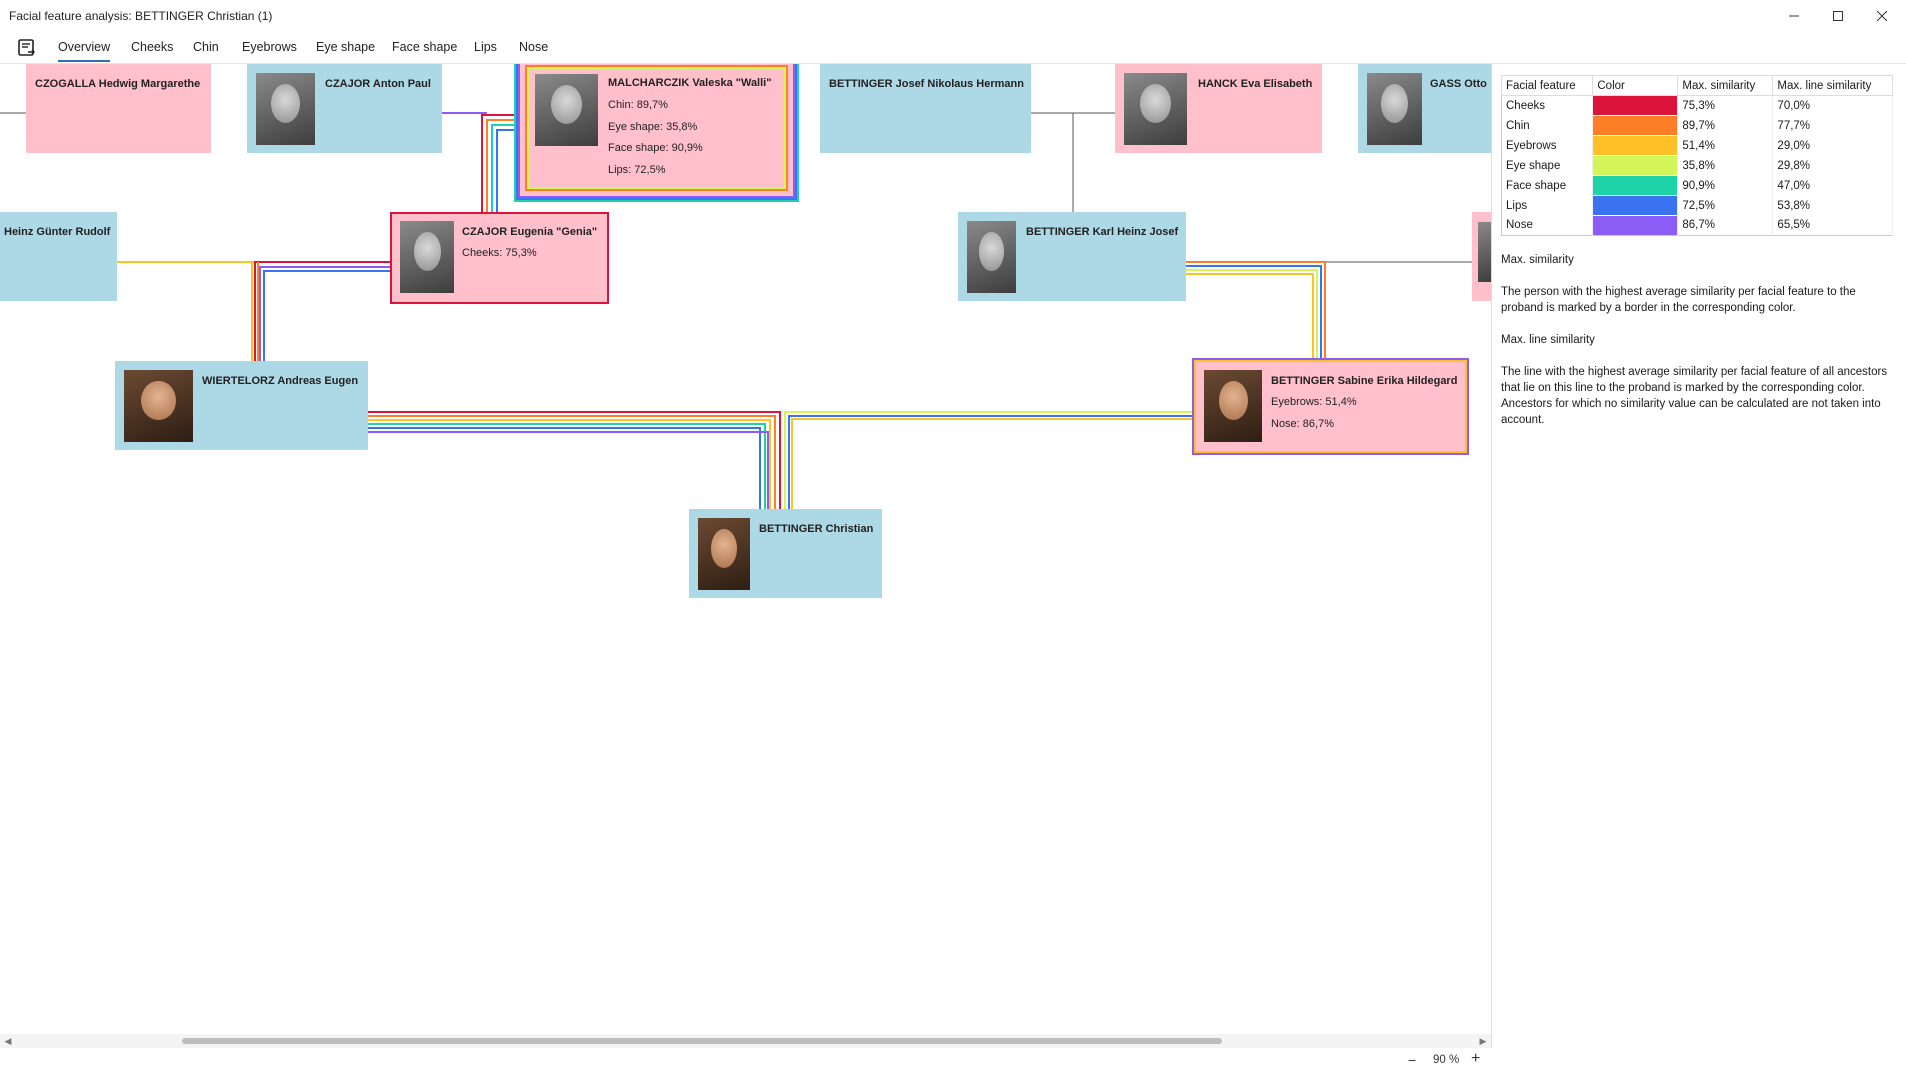  I want to click on max-similarity-value: 35,8%, so click(1725, 165).